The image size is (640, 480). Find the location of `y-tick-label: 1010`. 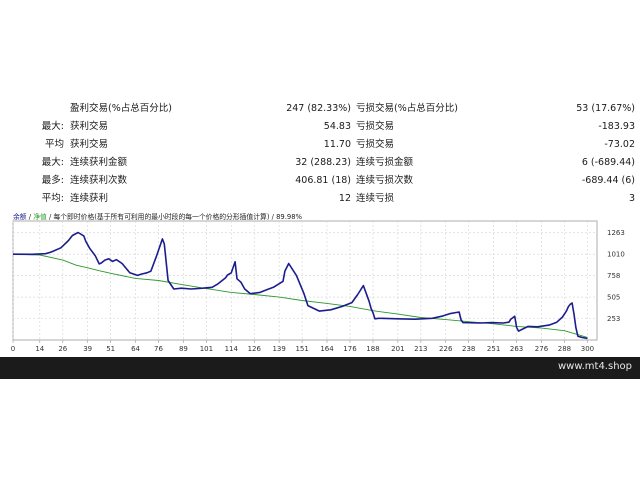

y-tick-label: 1010 is located at coordinates (616, 255).